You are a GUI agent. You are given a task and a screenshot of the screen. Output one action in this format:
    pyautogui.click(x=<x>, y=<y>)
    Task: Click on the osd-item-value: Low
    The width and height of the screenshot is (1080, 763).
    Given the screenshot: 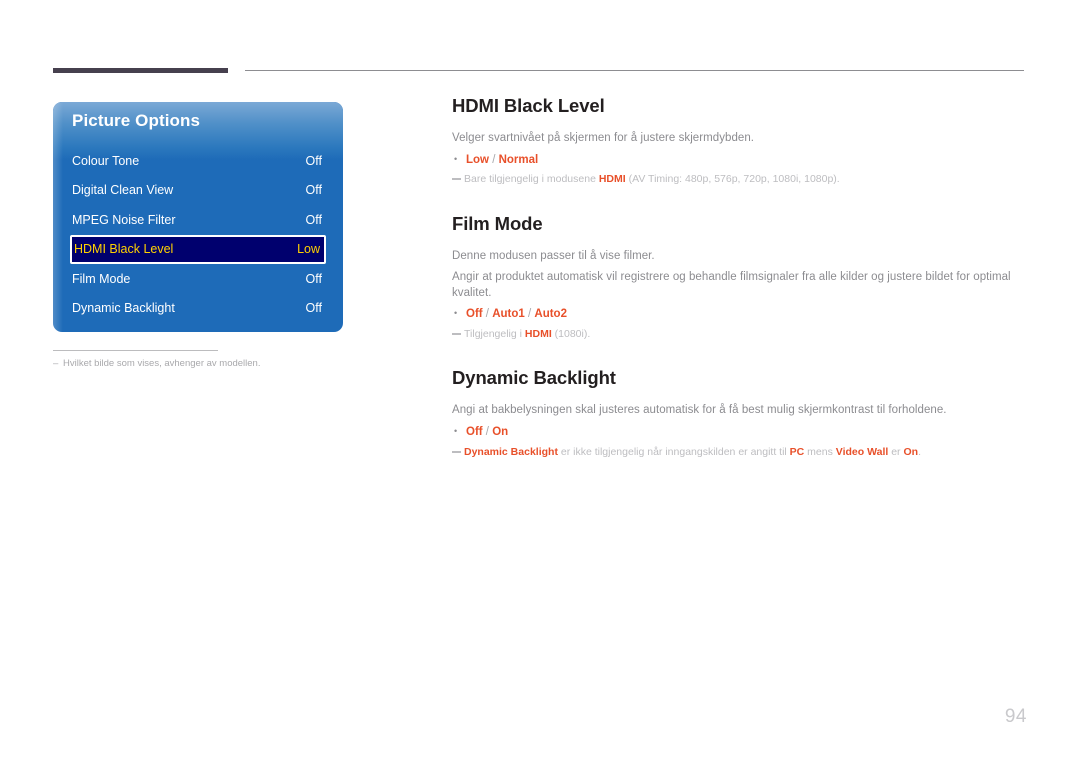 What is the action you would take?
    pyautogui.click(x=308, y=249)
    